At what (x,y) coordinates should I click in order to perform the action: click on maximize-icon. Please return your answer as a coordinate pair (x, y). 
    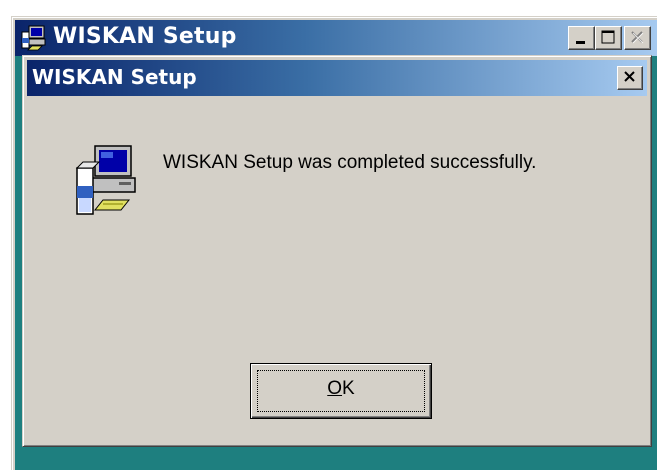
    Looking at the image, I should click on (608, 37).